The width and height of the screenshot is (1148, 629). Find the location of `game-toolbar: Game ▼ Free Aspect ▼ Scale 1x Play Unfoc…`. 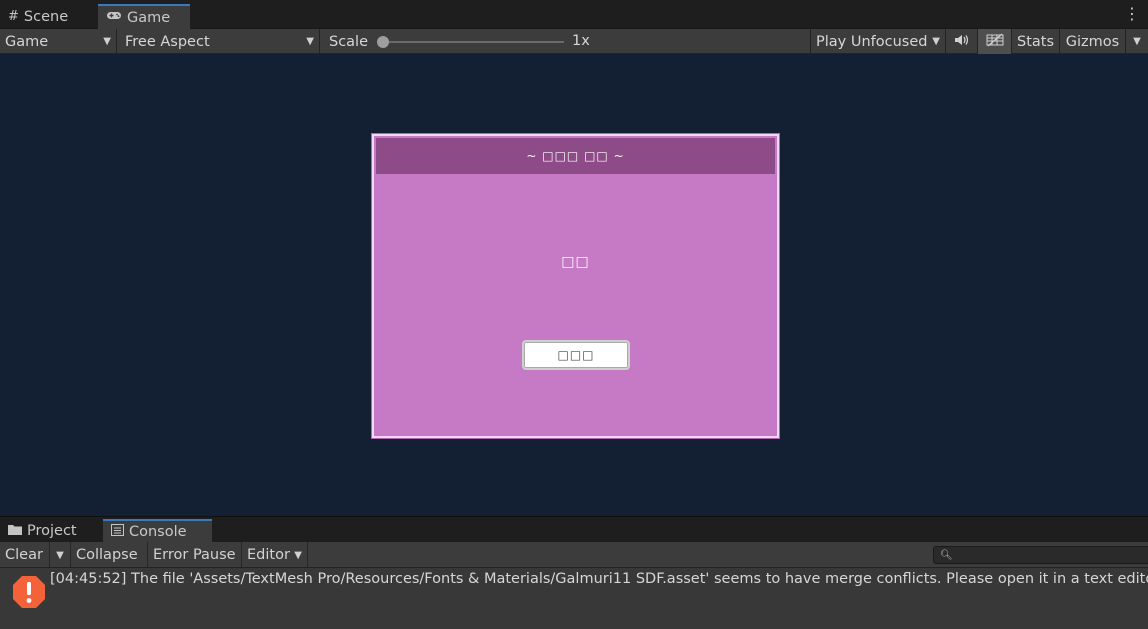

game-toolbar: Game ▼ Free Aspect ▼ Scale 1x Play Unfoc… is located at coordinates (574, 41).